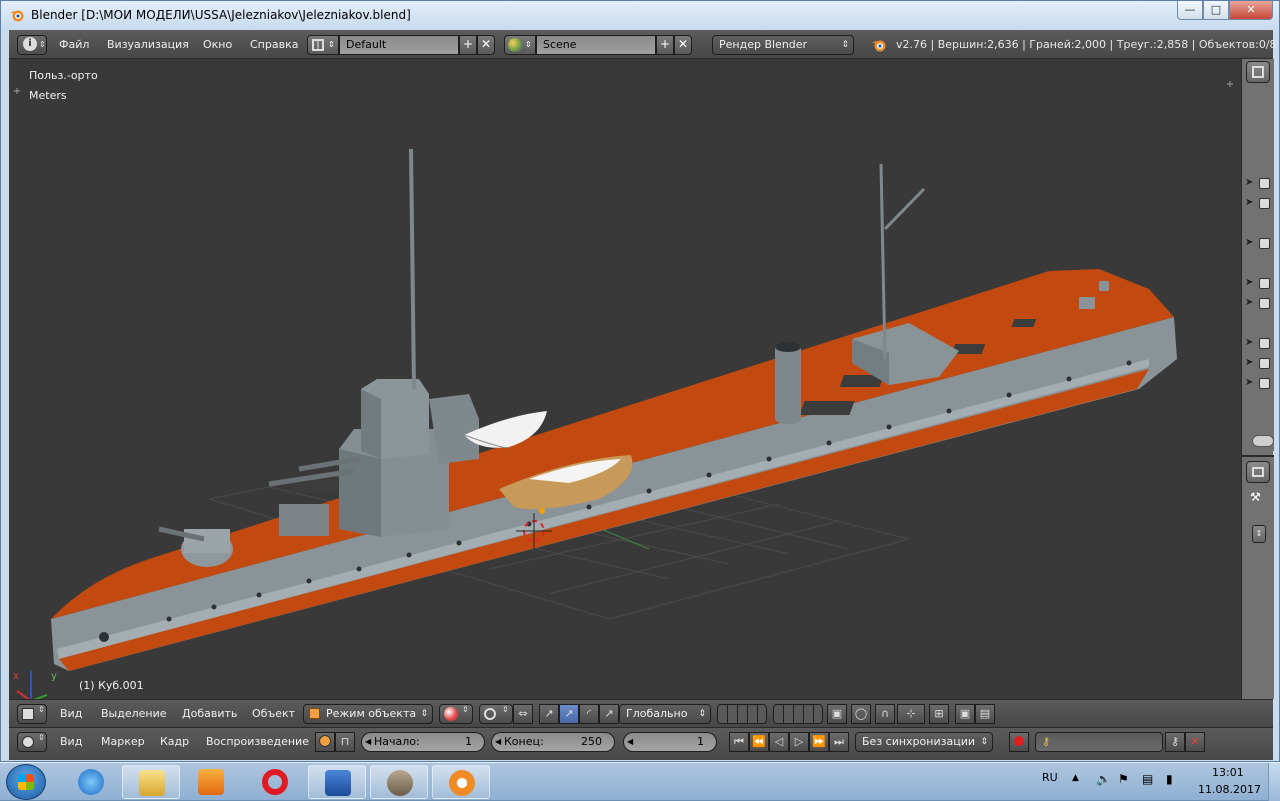 Image resolution: width=1280 pixels, height=801 pixels. I want to click on menu-help: Справка, so click(274, 44).